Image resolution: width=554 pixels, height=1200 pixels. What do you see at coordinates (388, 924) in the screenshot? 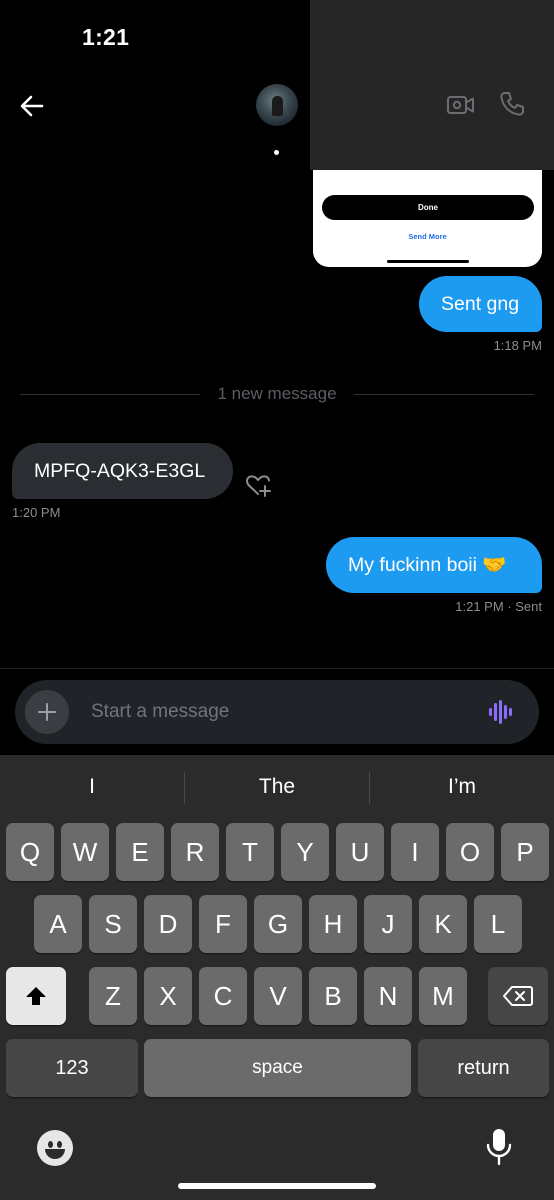
I see `key-j: J` at bounding box center [388, 924].